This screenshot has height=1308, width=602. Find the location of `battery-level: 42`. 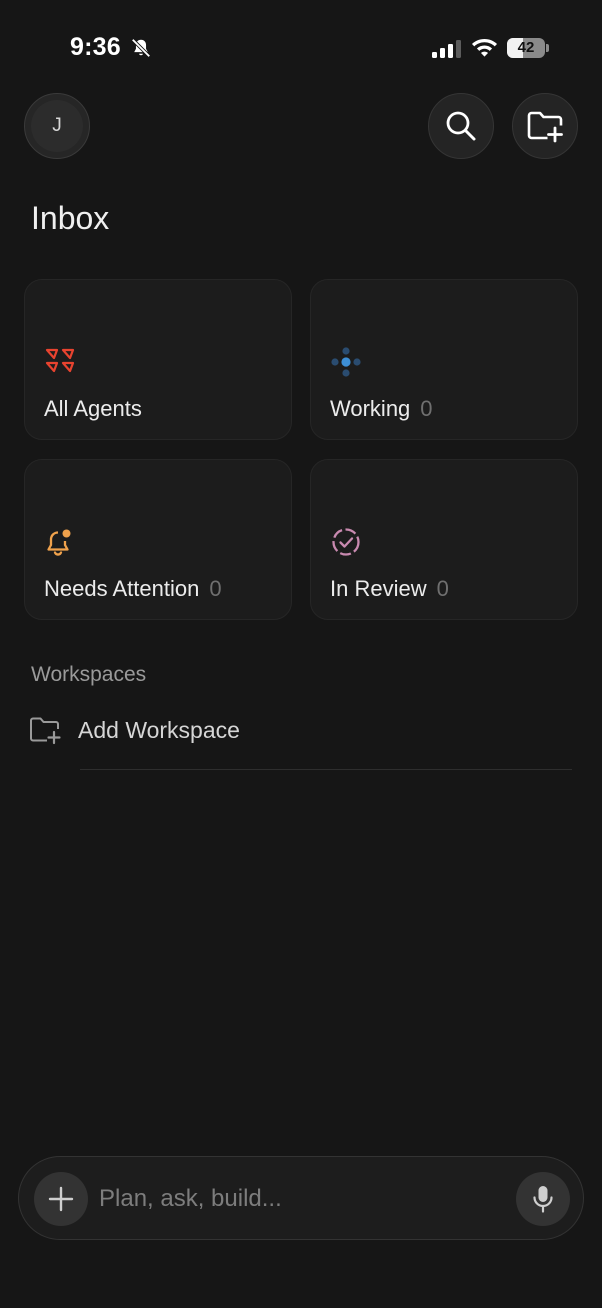

battery-level: 42 is located at coordinates (526, 47).